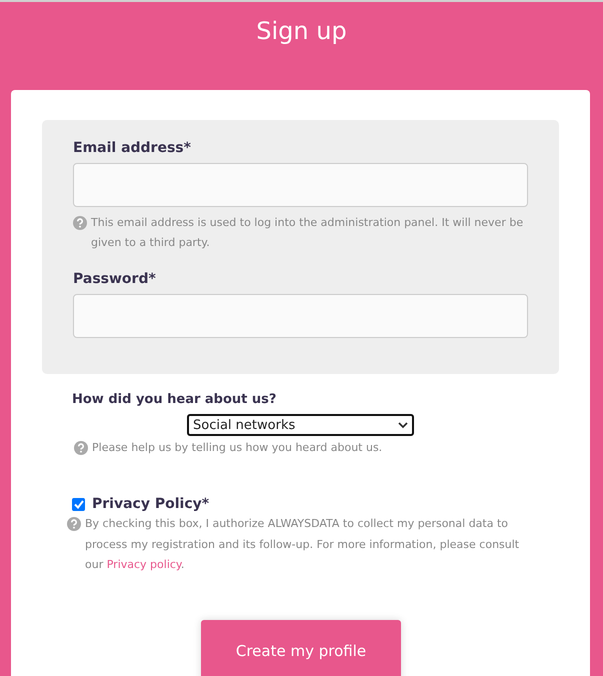 The image size is (603, 676). Describe the element at coordinates (403, 425) in the screenshot. I see `chevron-down-icon` at that location.